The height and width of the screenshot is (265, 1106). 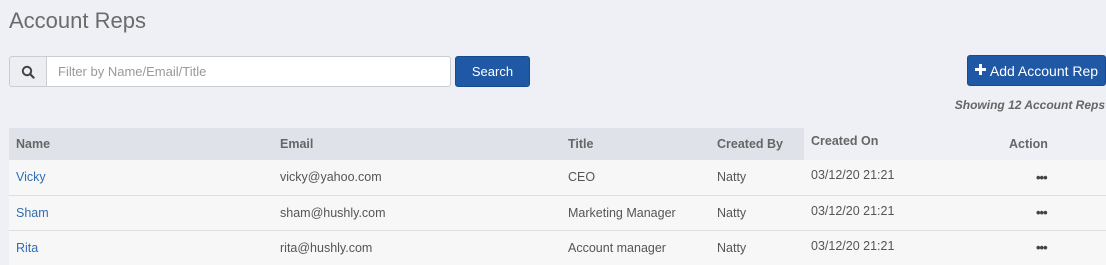 I want to click on add-account-rep-button: Add Account Rep, so click(x=1036, y=70).